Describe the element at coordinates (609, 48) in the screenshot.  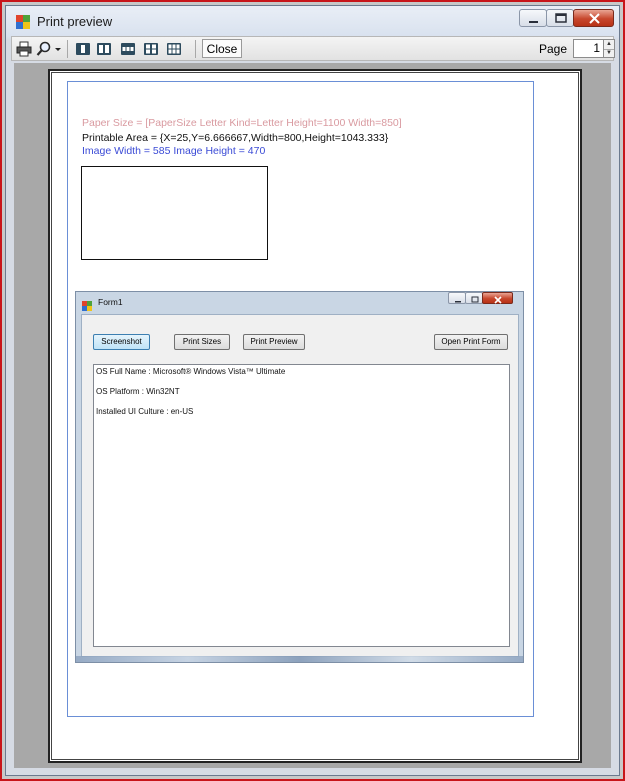
I see `page-spinner: ▲ ▼` at that location.